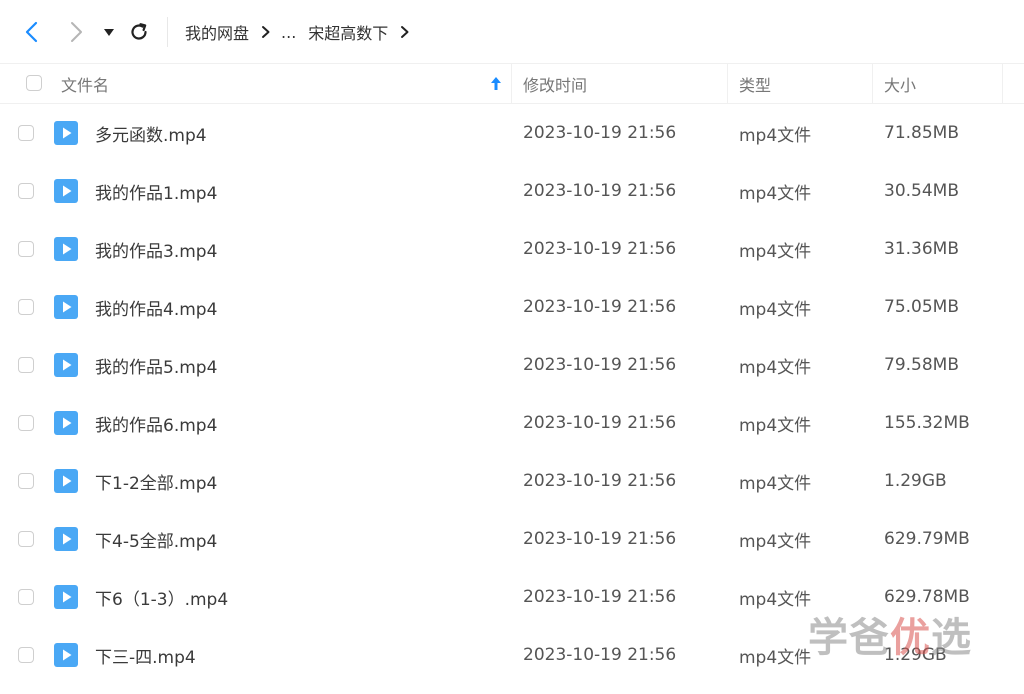 The height and width of the screenshot is (694, 1024). Describe the element at coordinates (281, 84) in the screenshot. I see `column-header-name: 文件名` at that location.